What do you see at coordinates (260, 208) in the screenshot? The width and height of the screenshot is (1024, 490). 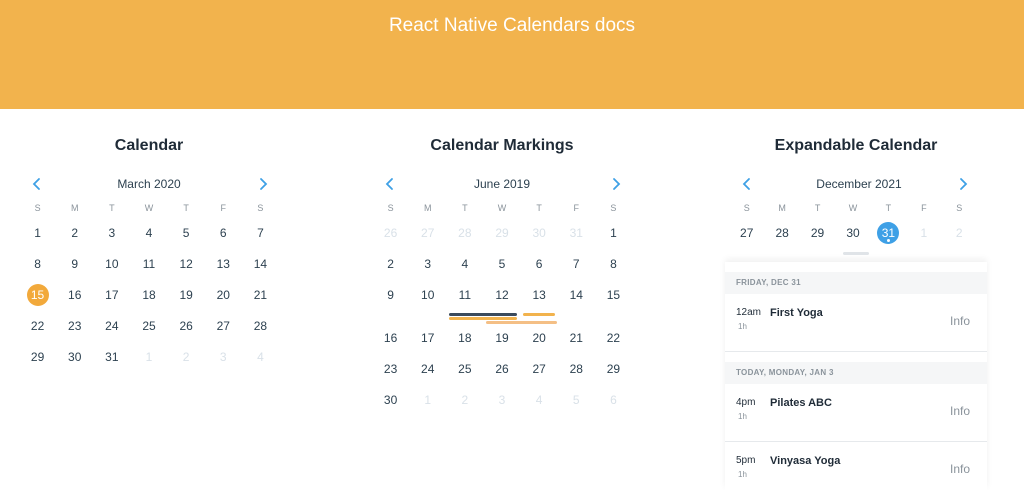 I see `weekday-label: S` at bounding box center [260, 208].